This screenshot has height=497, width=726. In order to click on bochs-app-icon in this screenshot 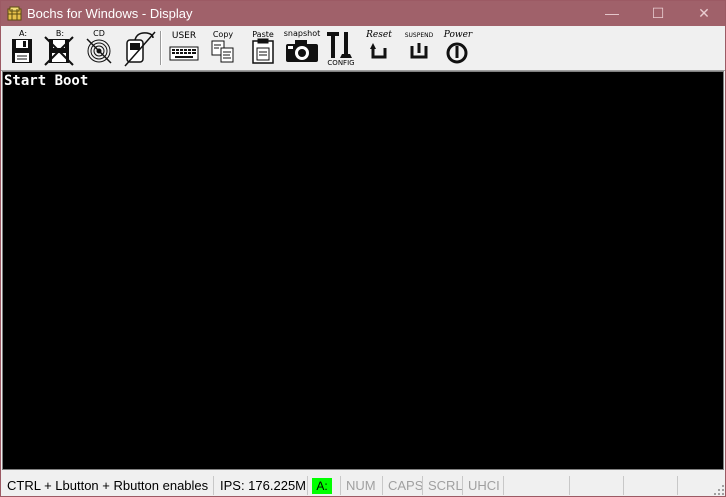, I will do `click(14, 13)`.